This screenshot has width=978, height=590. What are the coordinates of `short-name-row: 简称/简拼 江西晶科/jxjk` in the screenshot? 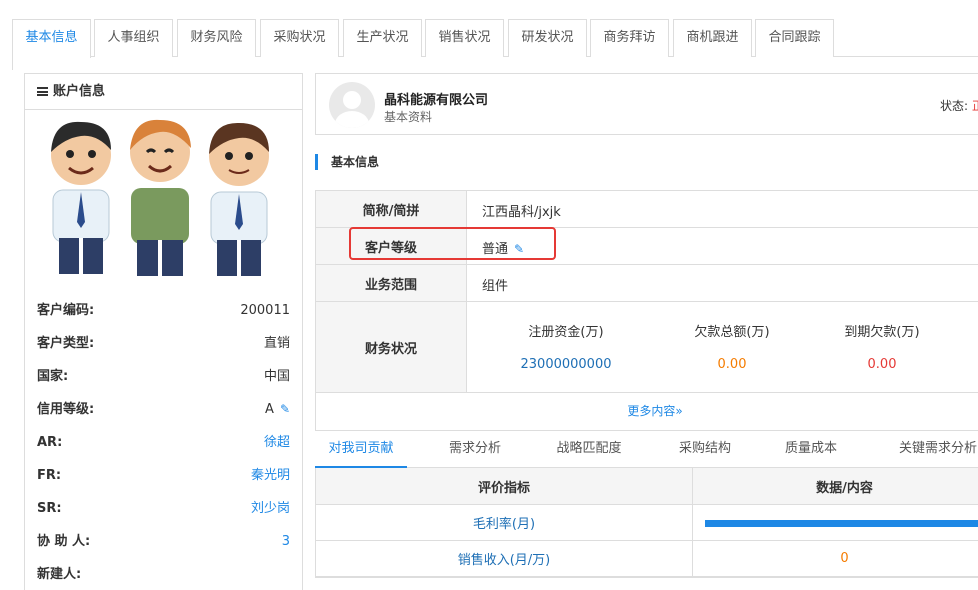 It's located at (647, 209).